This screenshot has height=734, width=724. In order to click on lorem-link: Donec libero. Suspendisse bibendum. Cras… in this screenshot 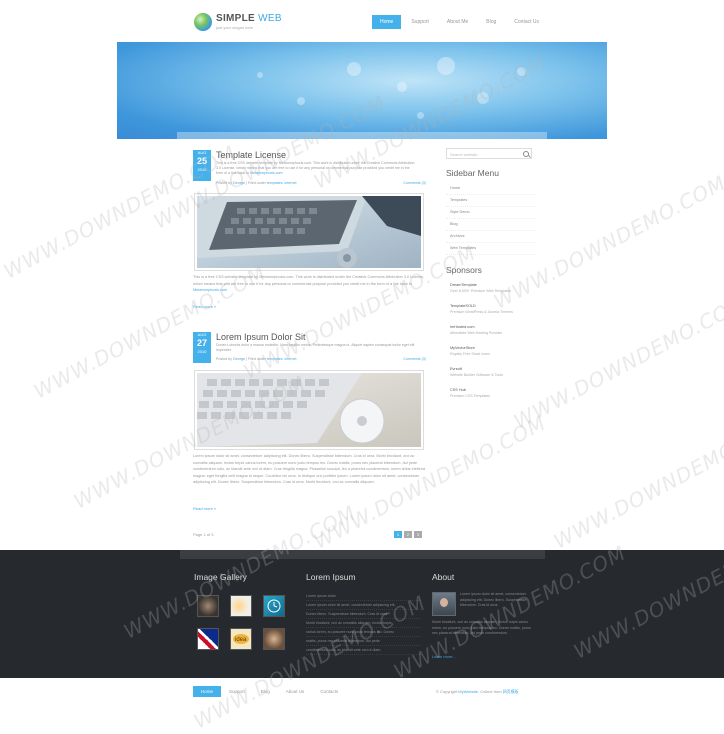, I will do `click(363, 614)`.